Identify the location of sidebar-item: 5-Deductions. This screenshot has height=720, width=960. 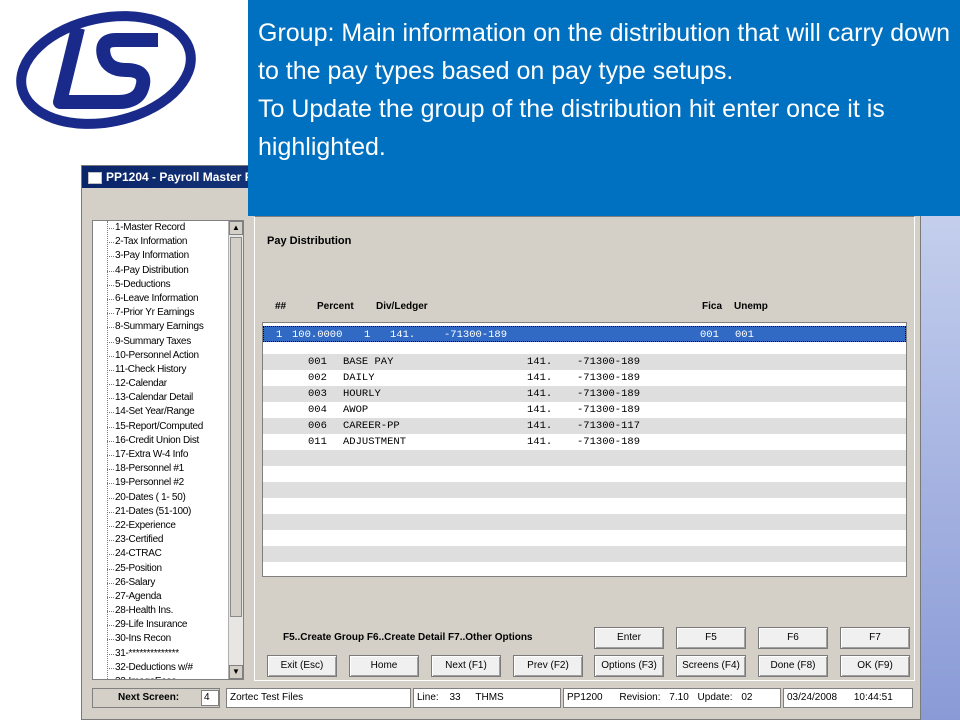
(175, 285).